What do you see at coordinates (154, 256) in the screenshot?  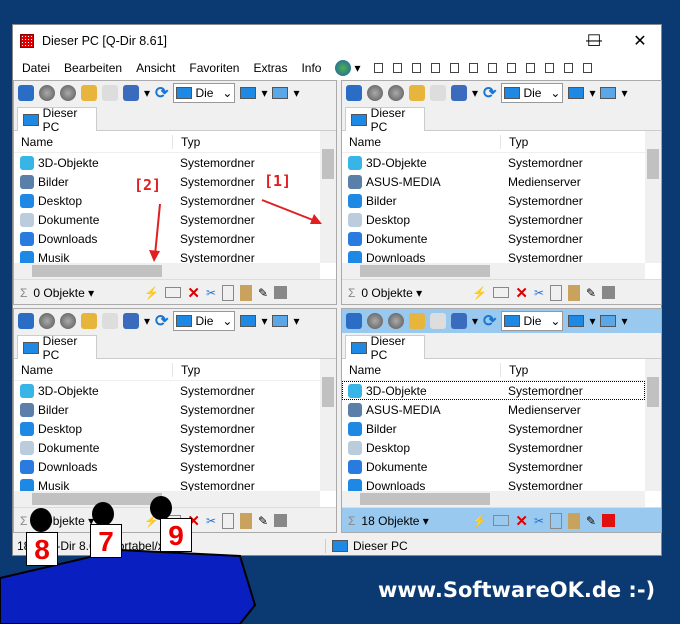 I see `arrow-2-head` at bounding box center [154, 256].